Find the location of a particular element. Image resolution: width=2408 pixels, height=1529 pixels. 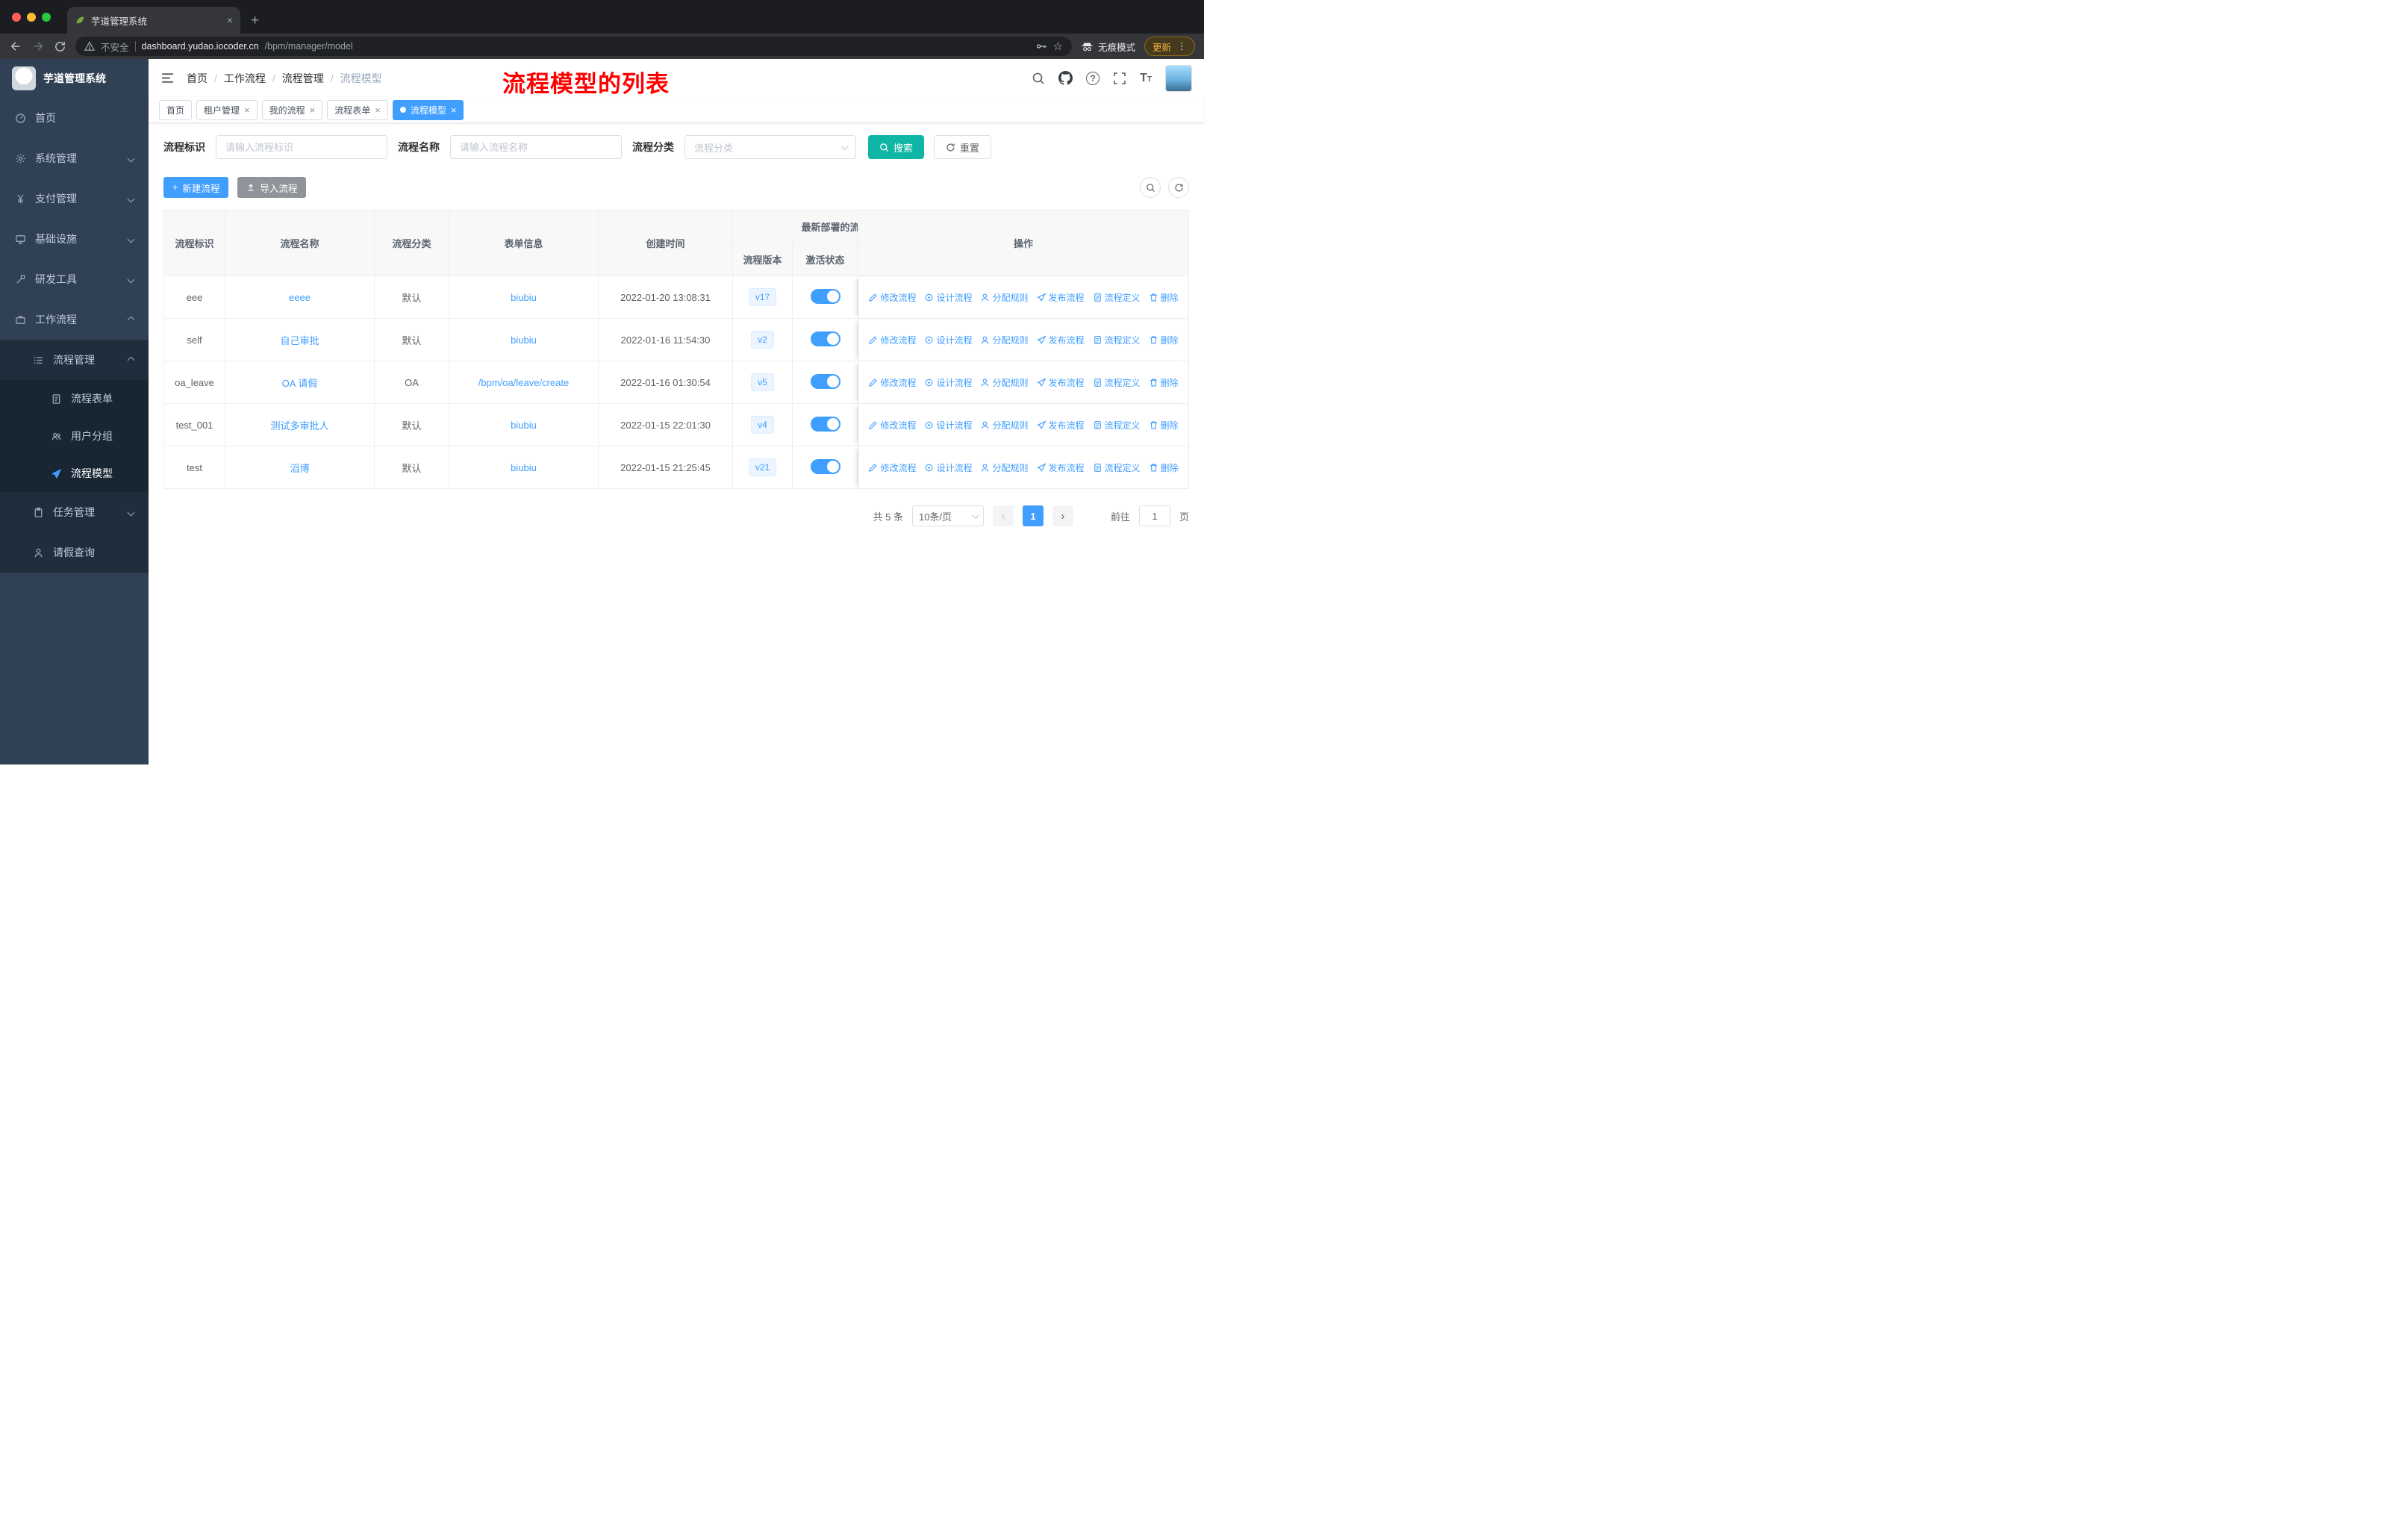

search-button: 搜索 is located at coordinates (896, 147).